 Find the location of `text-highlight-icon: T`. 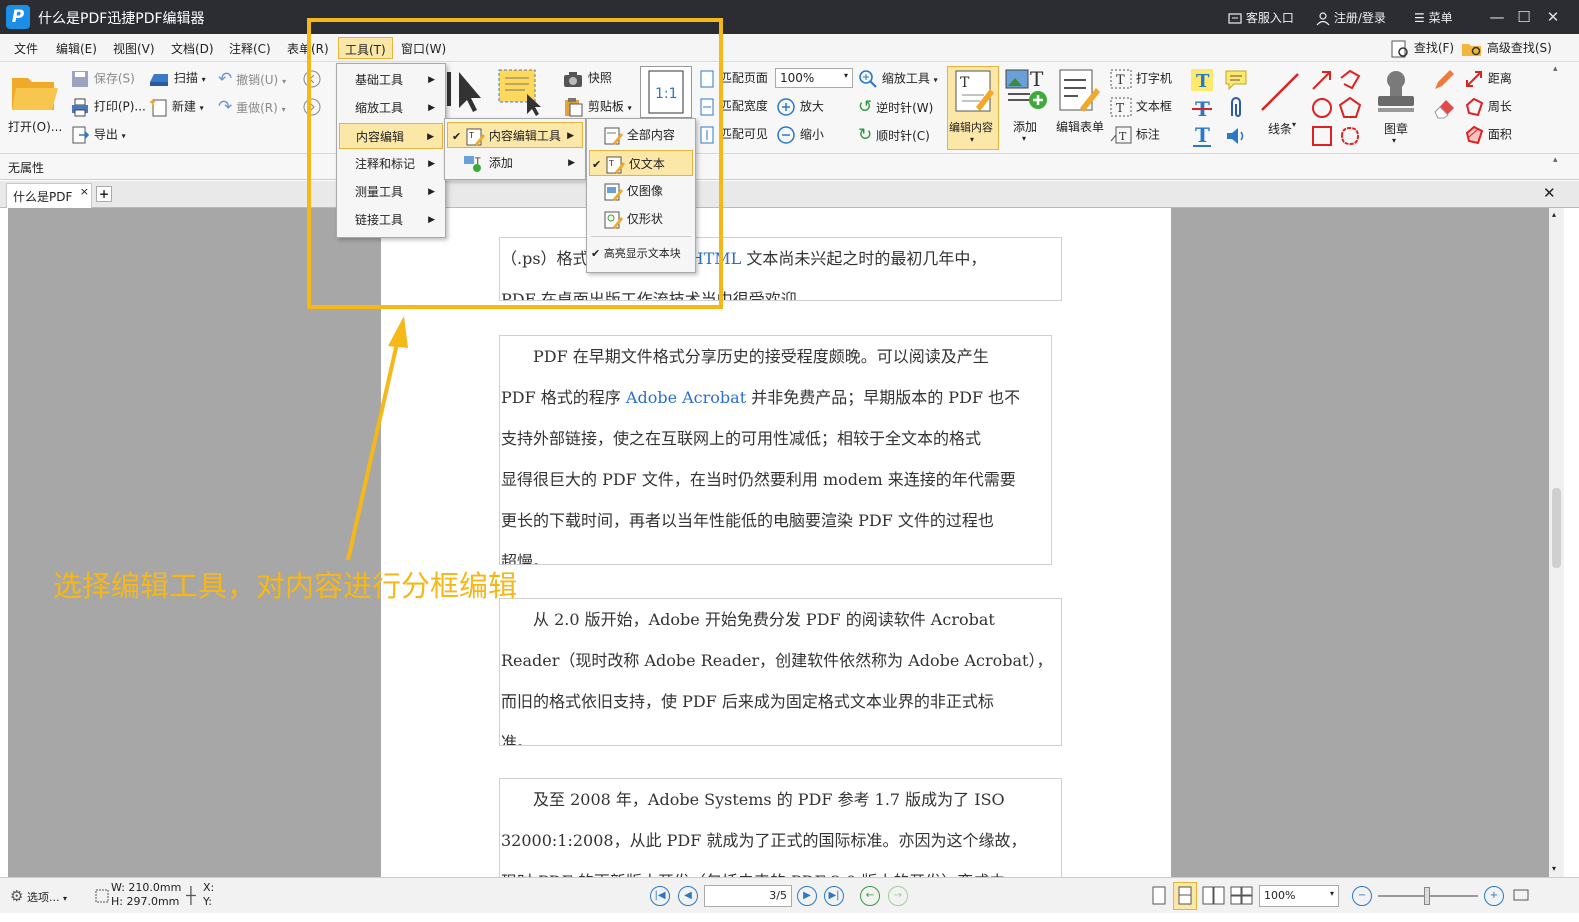

text-highlight-icon: T is located at coordinates (1202, 80).